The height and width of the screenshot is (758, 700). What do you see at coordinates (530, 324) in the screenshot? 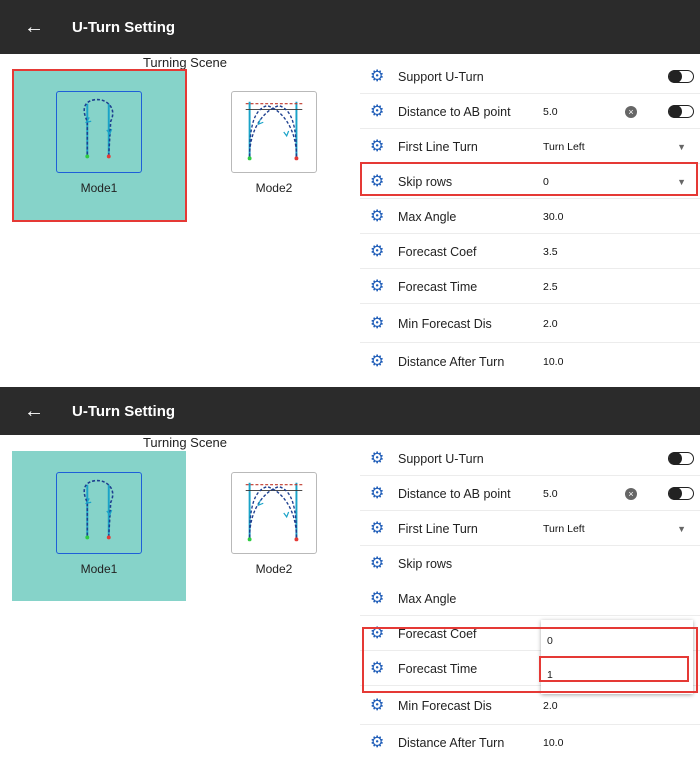
I see `setting-min-forecast-dis: ⚙ Min Forecast Dis 2.0` at bounding box center [530, 324].